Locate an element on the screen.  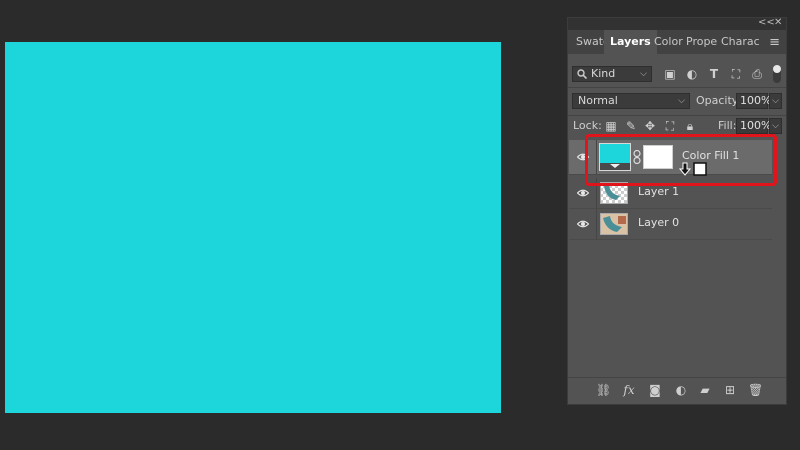
lock-transparent-pixels-icon: ▦ is located at coordinates (611, 126).